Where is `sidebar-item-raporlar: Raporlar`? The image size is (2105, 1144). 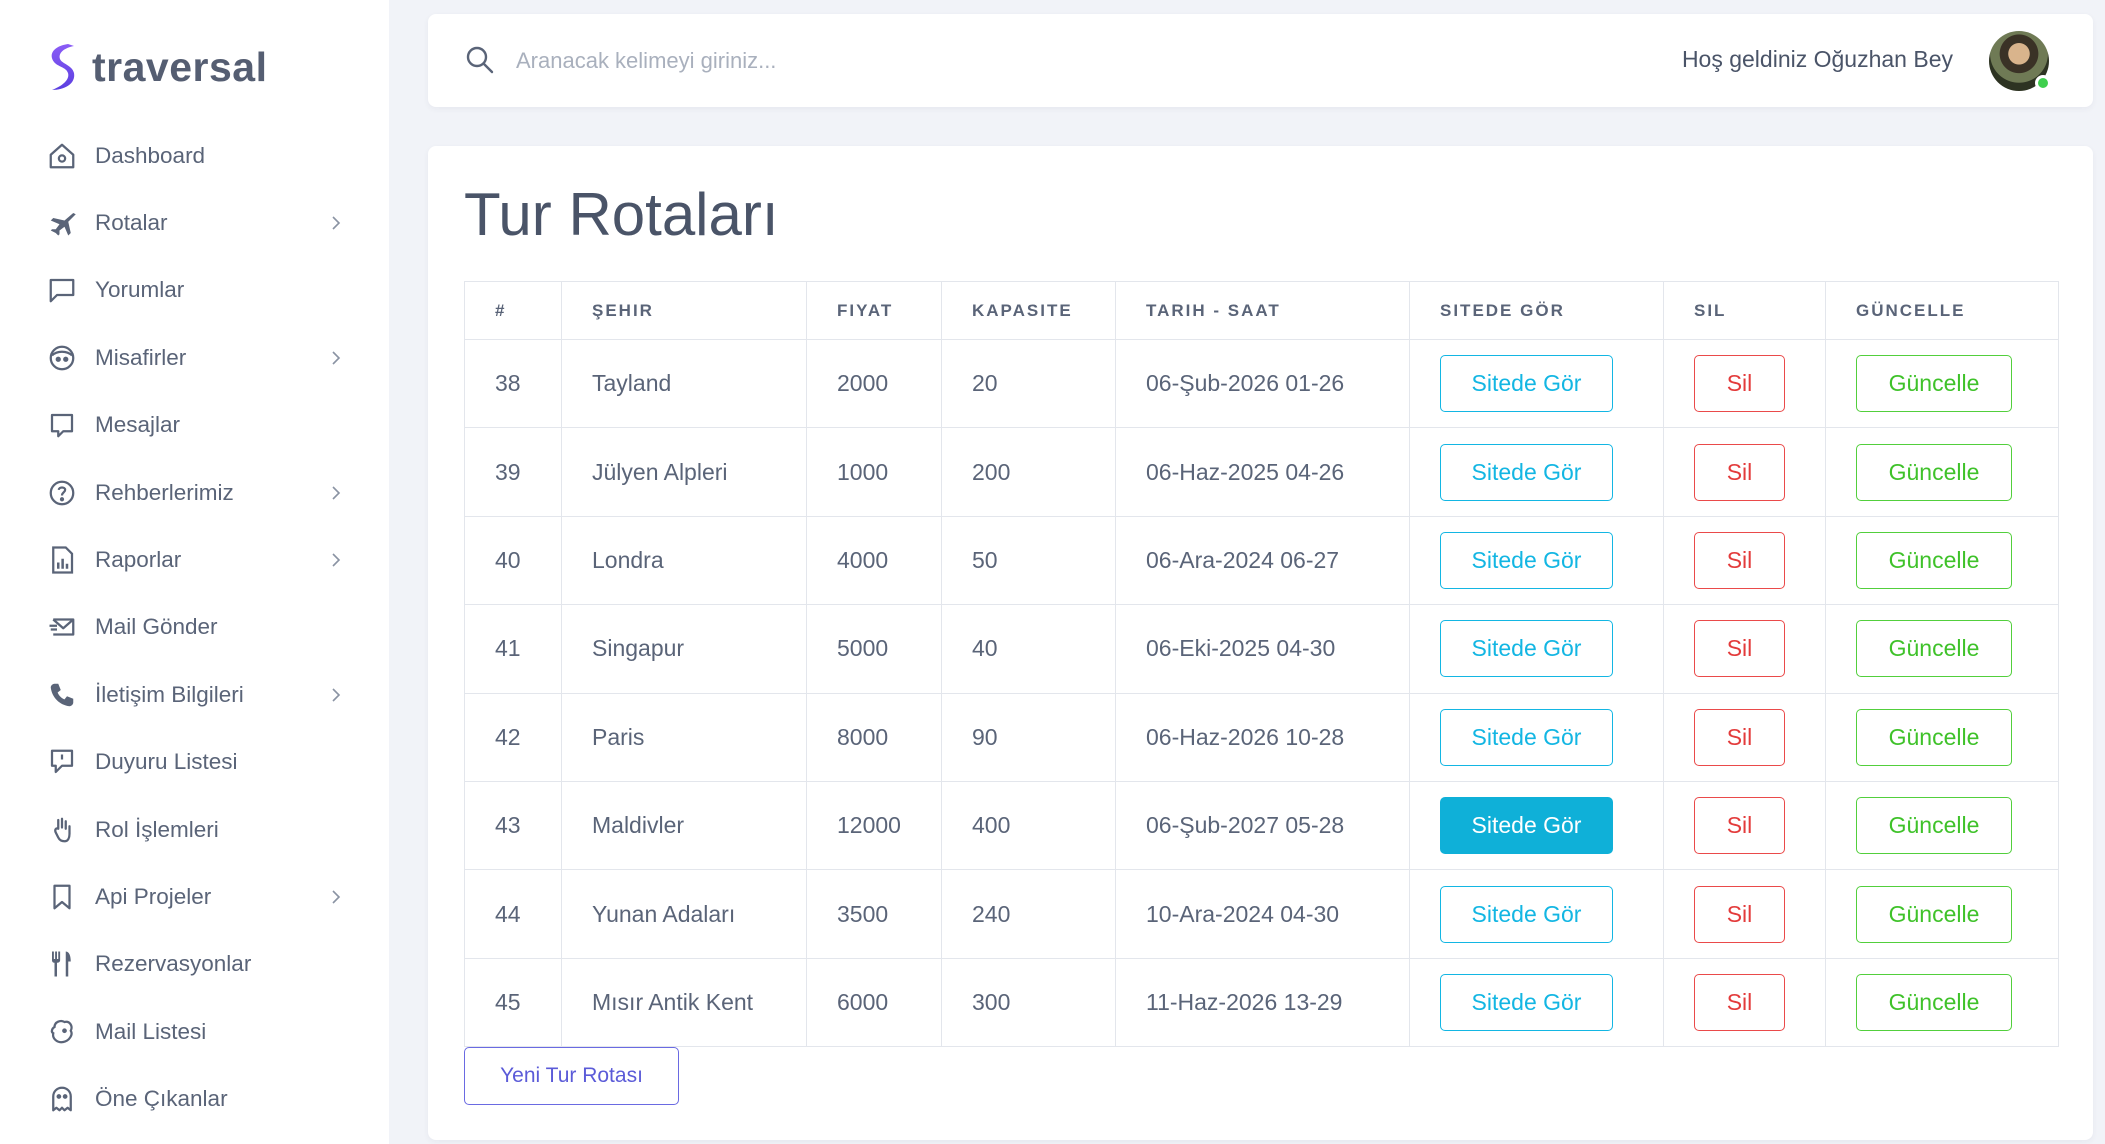 sidebar-item-raporlar: Raporlar is located at coordinates (194, 559).